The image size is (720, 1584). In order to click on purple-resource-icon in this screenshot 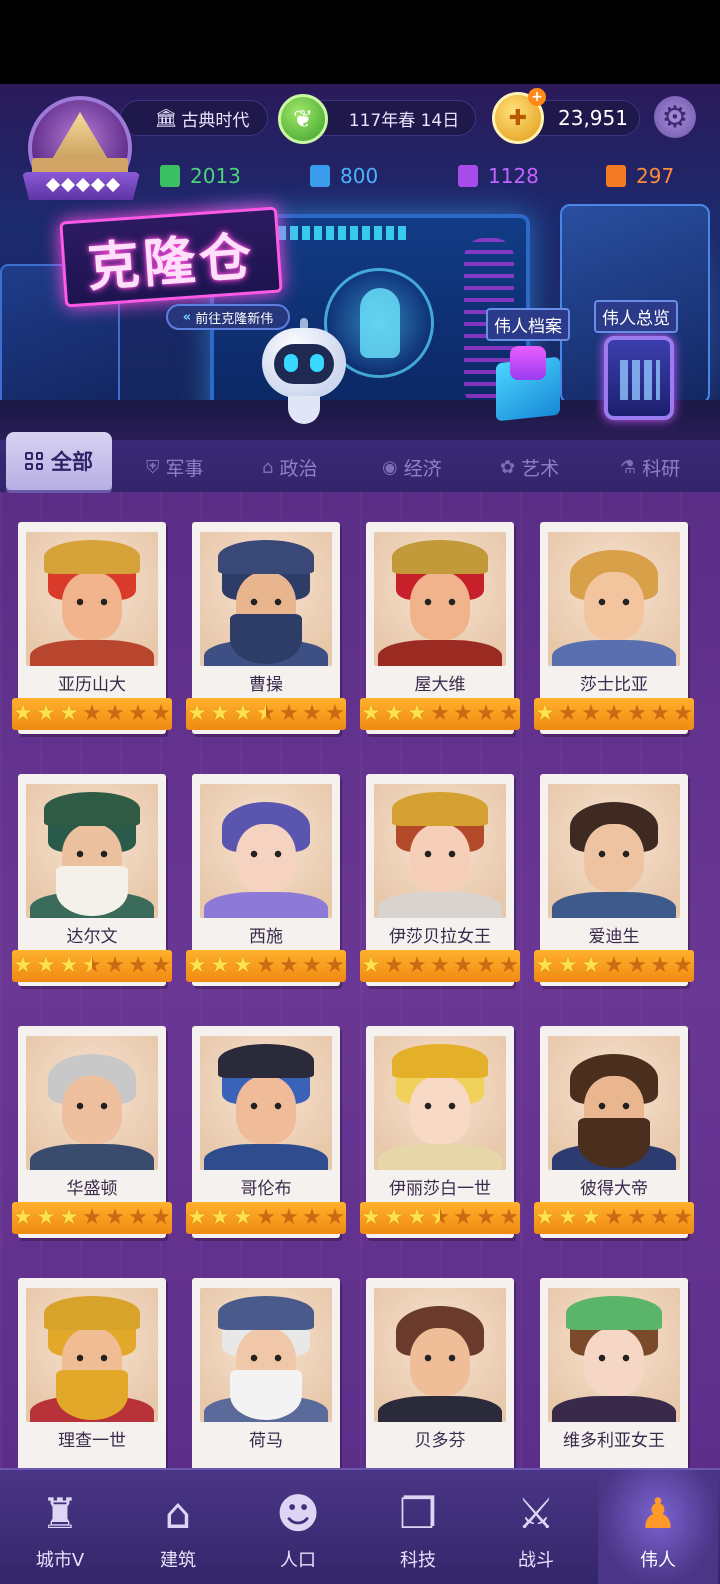, I will do `click(468, 176)`.